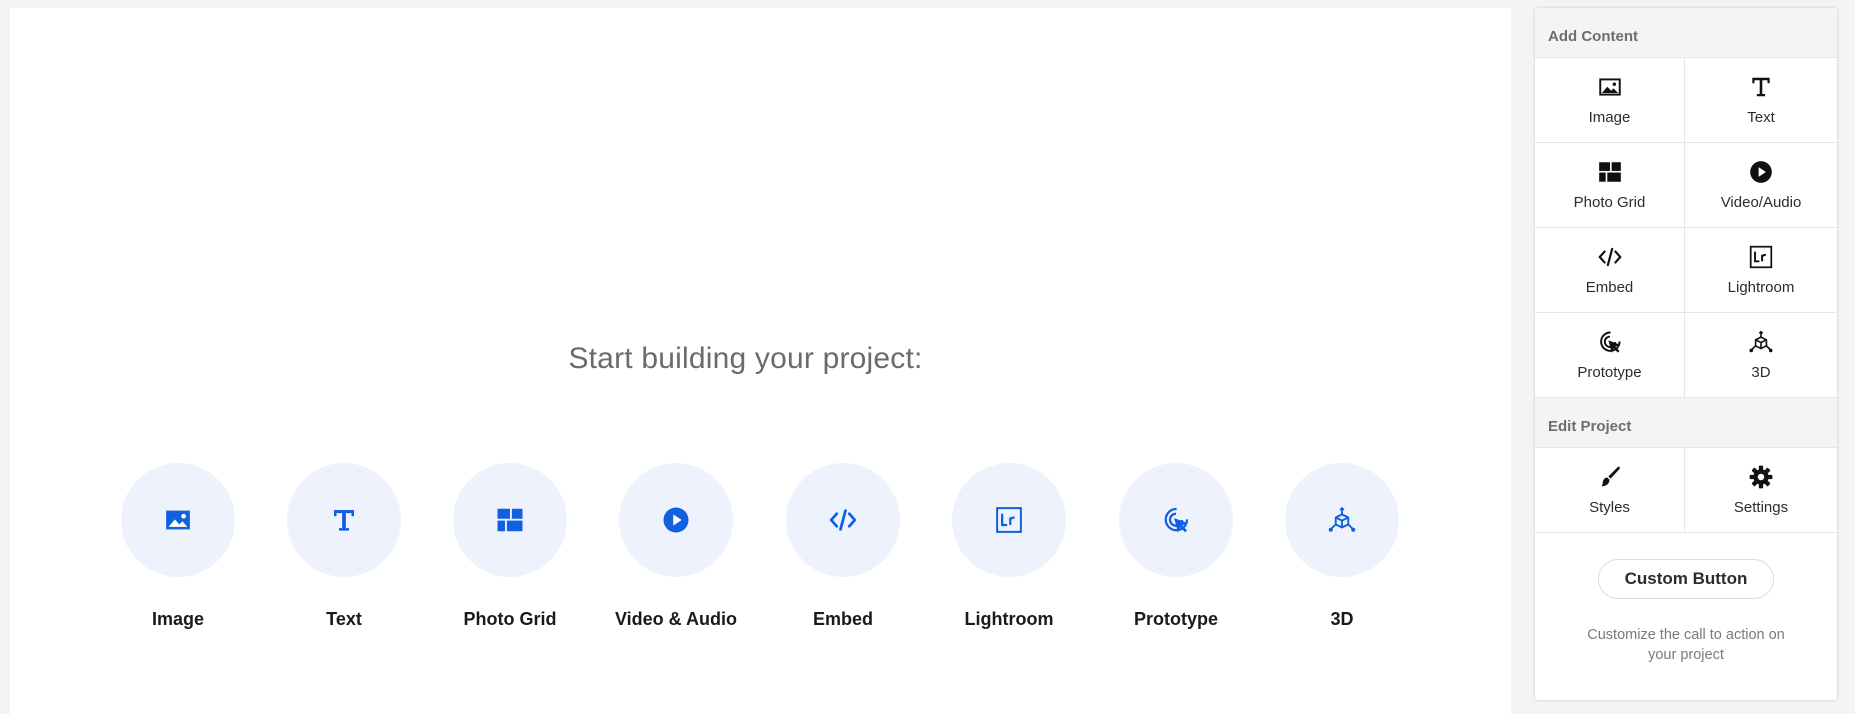 The image size is (1855, 714). I want to click on sidebar-item-label: Image, so click(1609, 117).